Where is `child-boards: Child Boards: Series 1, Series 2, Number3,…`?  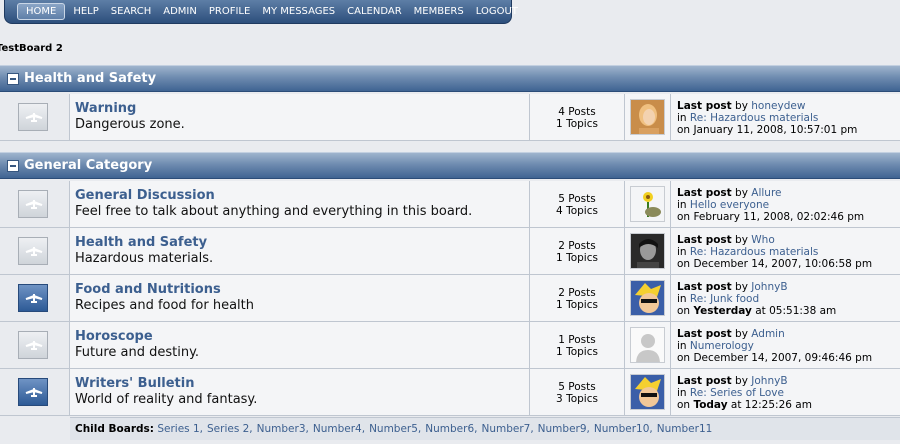
child-boards: Child Boards: Series 1, Series 2, Number3,… is located at coordinates (485, 428).